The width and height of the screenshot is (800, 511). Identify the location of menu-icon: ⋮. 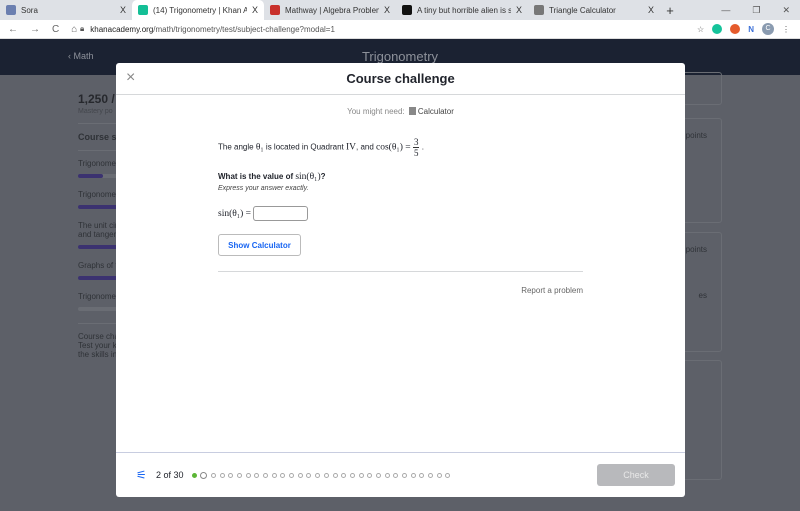
(786, 29).